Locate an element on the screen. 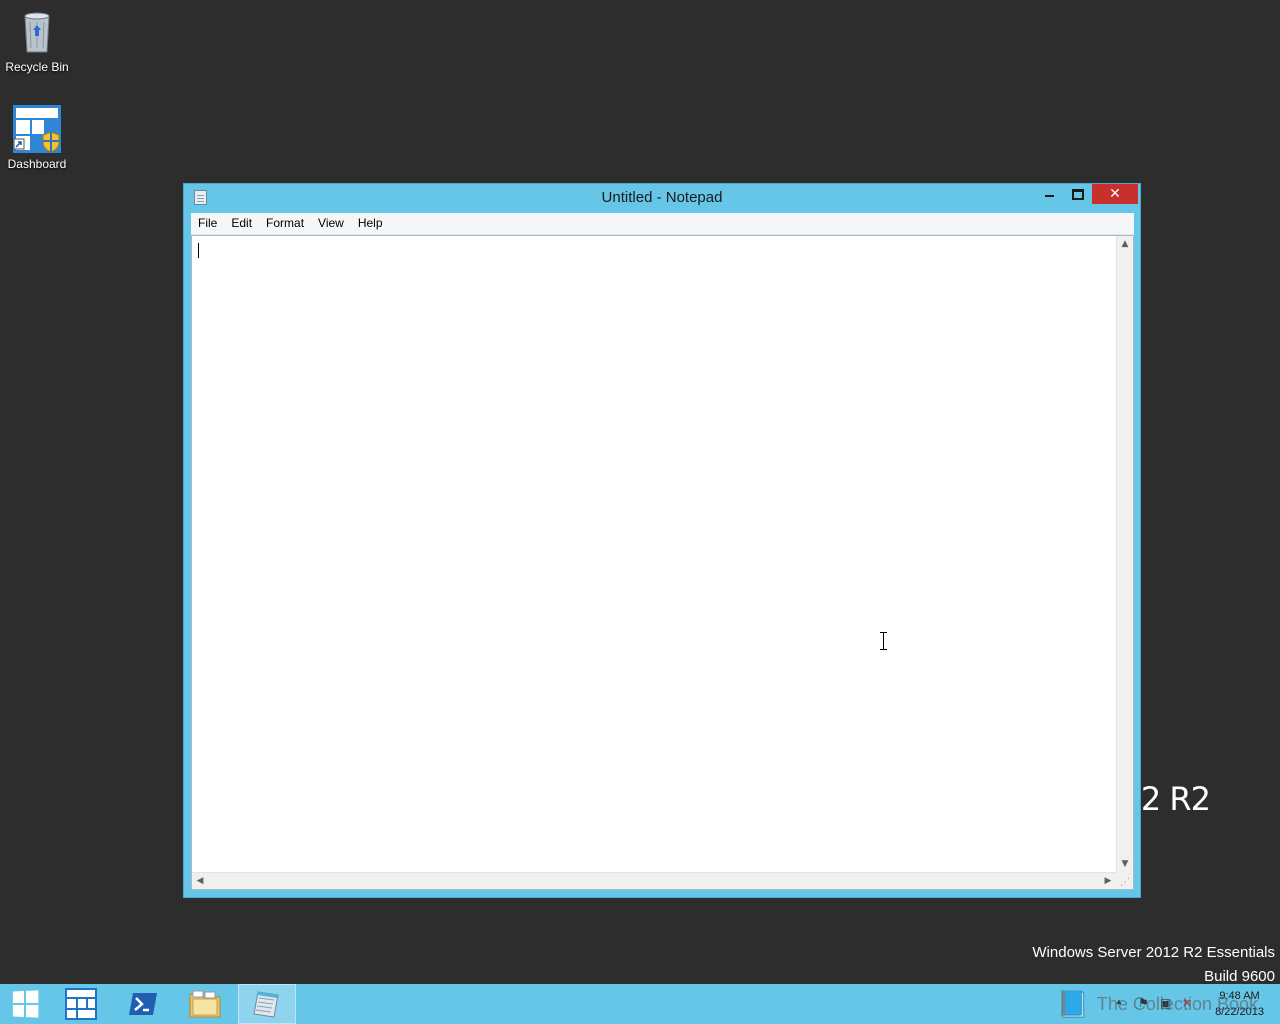 Image resolution: width=1280 pixels, height=1024 pixels. maximize-icon is located at coordinates (1077, 194).